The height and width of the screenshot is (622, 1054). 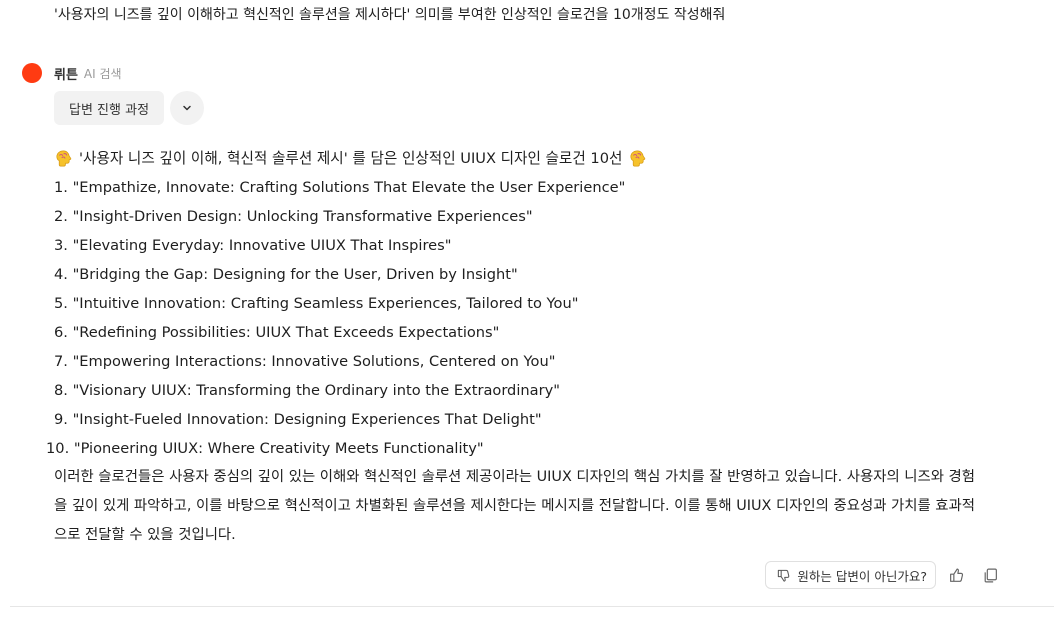 What do you see at coordinates (58, 448) in the screenshot?
I see `slogan-number: 10.` at bounding box center [58, 448].